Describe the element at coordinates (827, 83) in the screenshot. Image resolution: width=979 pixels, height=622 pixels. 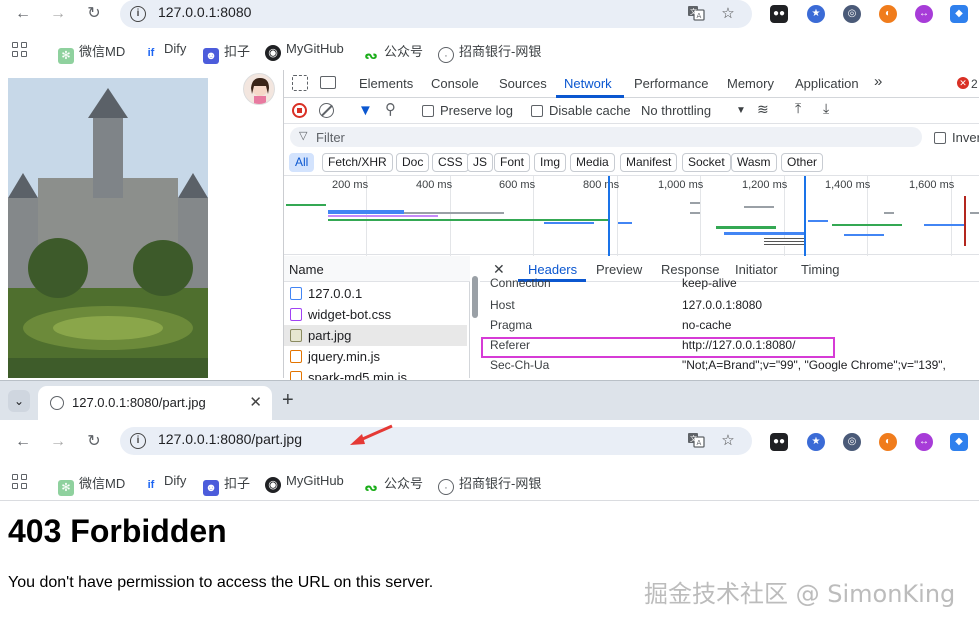
I see `tab-application: Application` at that location.